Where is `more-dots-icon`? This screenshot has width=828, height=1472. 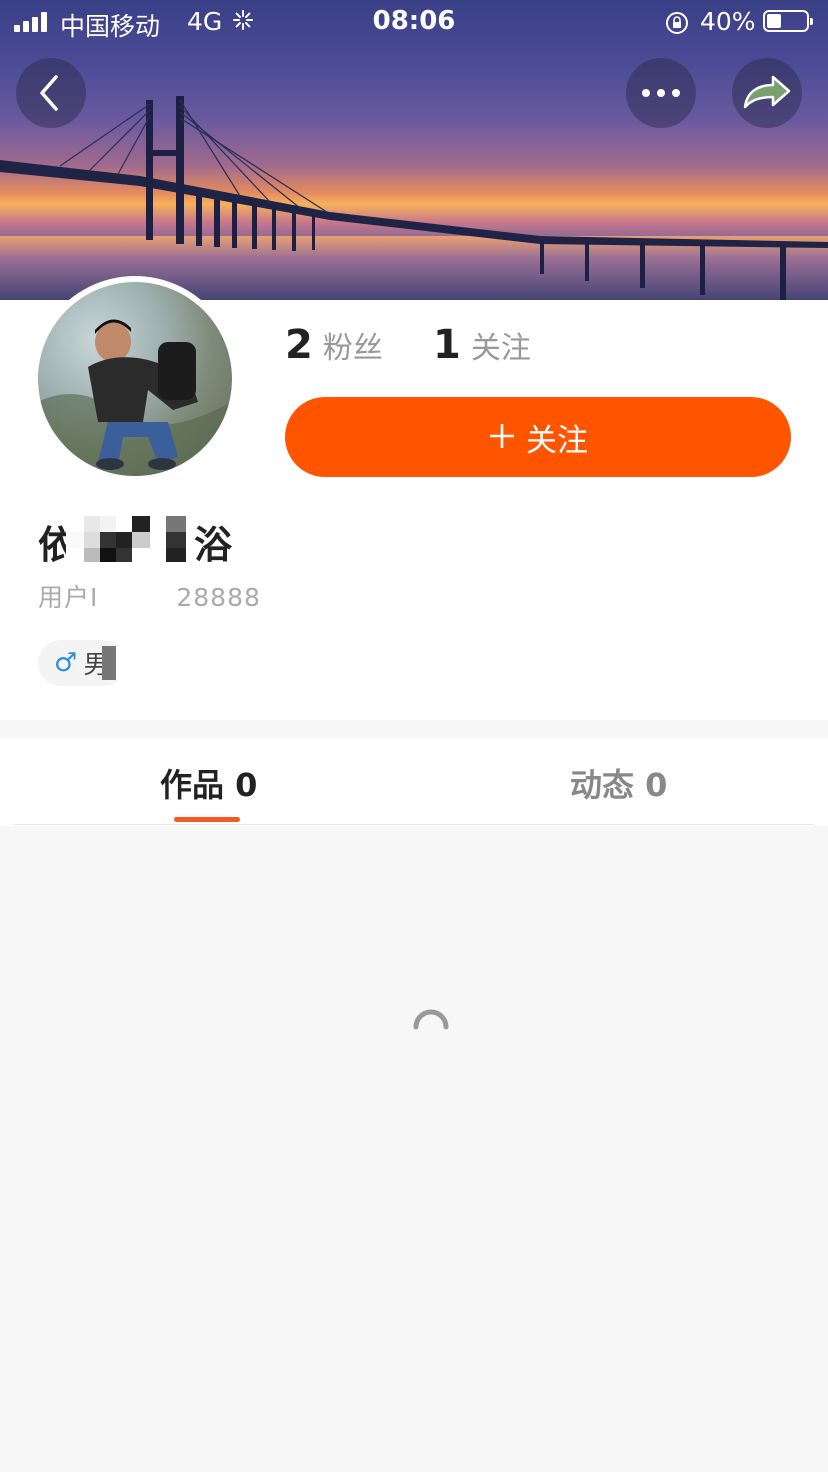
more-dots-icon is located at coordinates (661, 93).